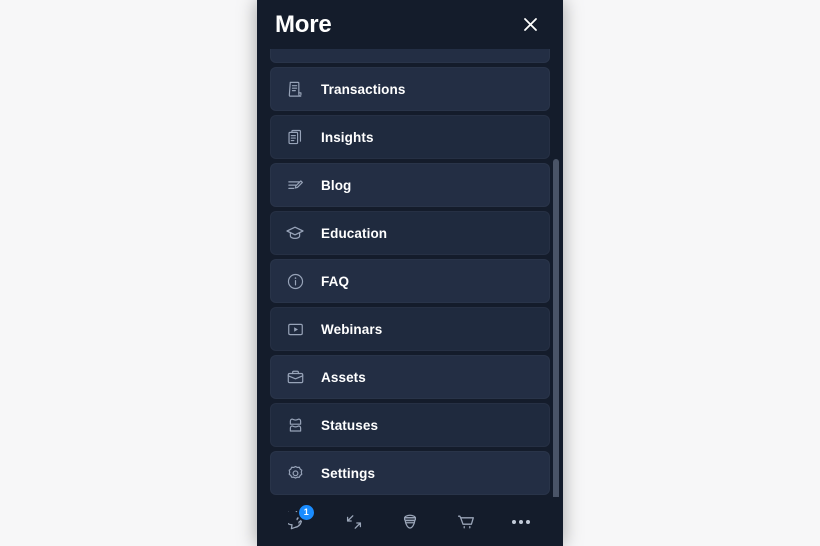 The height and width of the screenshot is (546, 820). What do you see at coordinates (348, 473) in the screenshot?
I see `menu-item-label: Settings` at bounding box center [348, 473].